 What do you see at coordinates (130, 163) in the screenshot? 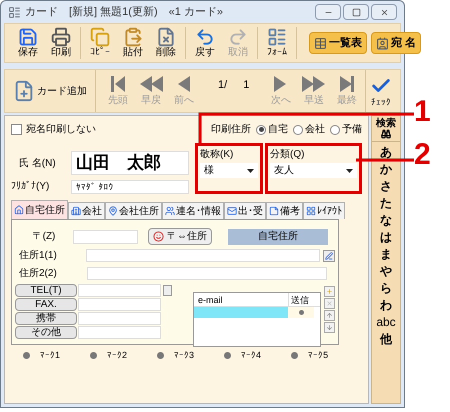
I see `name-field: 山田 太郎` at bounding box center [130, 163].